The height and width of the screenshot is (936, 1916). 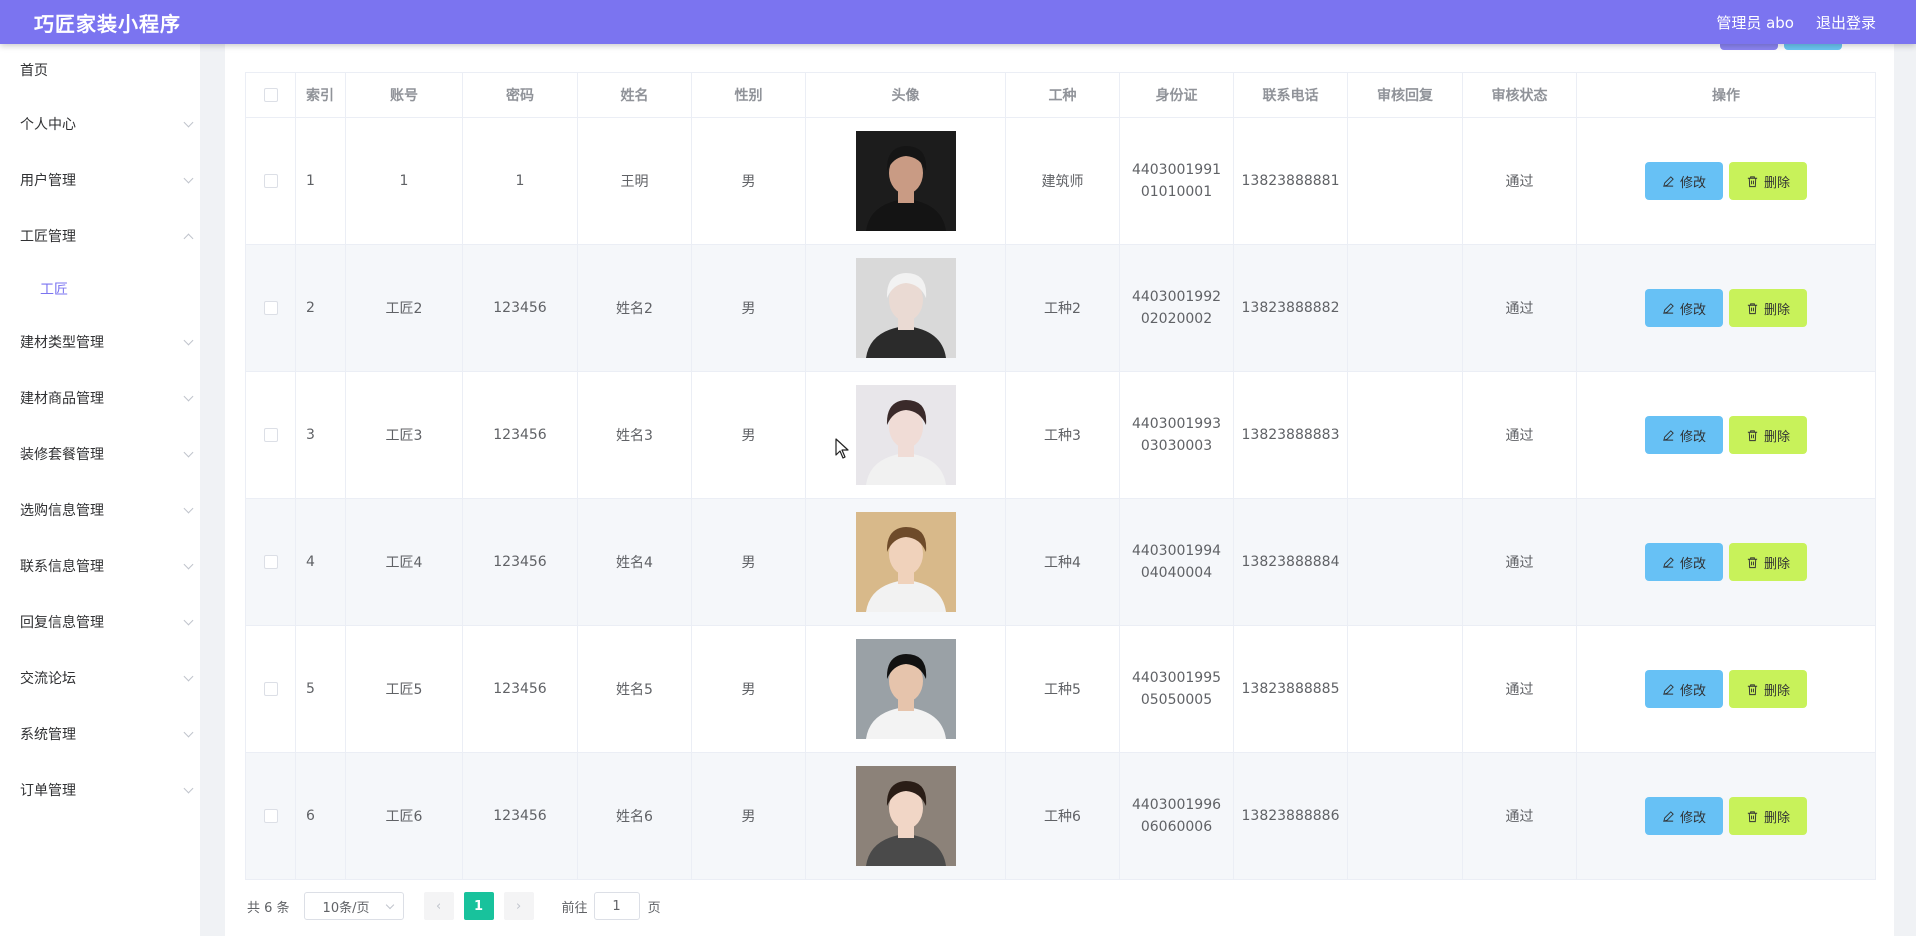 What do you see at coordinates (634, 562) in the screenshot?
I see `cell-name: 姓名4` at bounding box center [634, 562].